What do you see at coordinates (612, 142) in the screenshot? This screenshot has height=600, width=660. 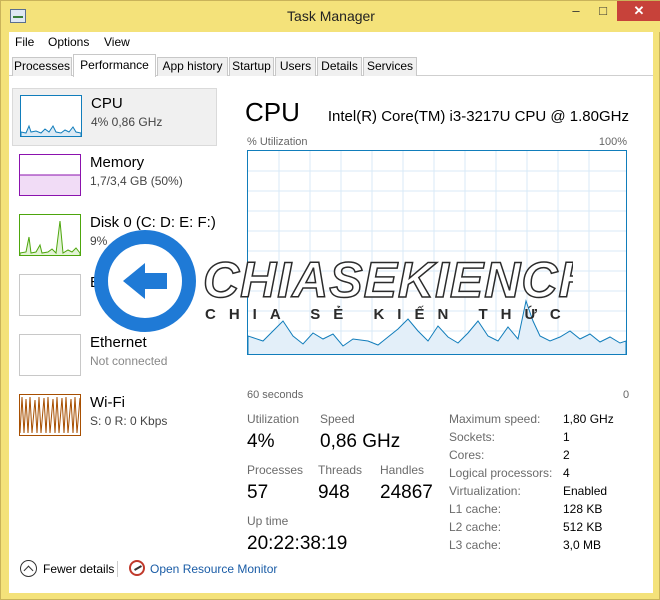 I see `graph-max-label: 100%` at bounding box center [612, 142].